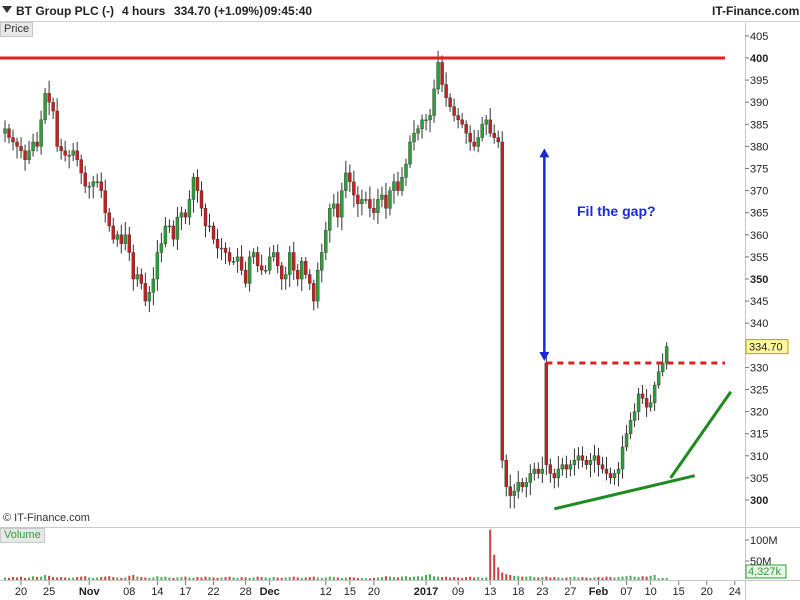 This screenshot has height=600, width=800. I want to click on interval: 4 hours, so click(143, 11).